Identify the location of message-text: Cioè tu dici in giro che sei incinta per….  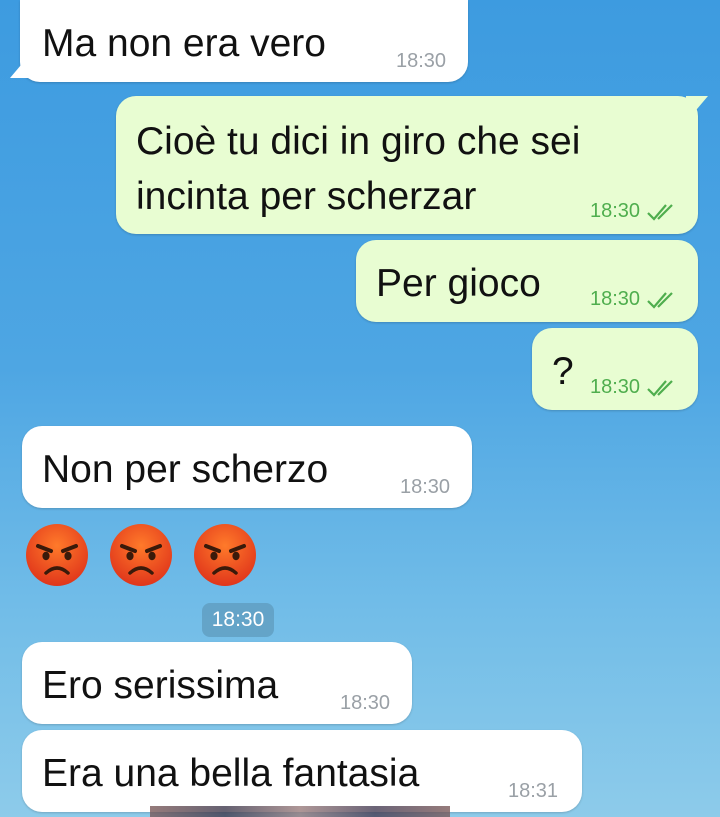
(358, 169).